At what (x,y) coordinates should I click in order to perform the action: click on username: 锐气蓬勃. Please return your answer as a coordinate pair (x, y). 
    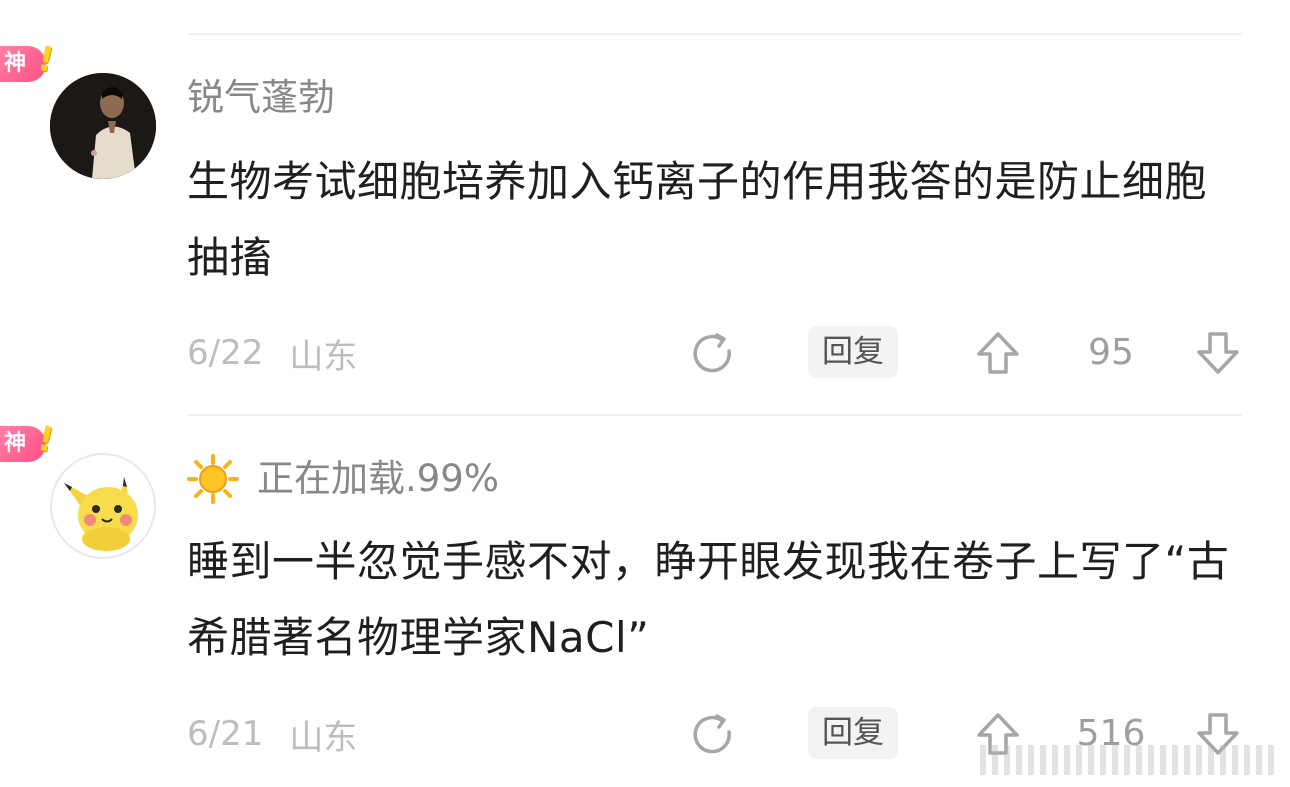
    Looking at the image, I should click on (261, 98).